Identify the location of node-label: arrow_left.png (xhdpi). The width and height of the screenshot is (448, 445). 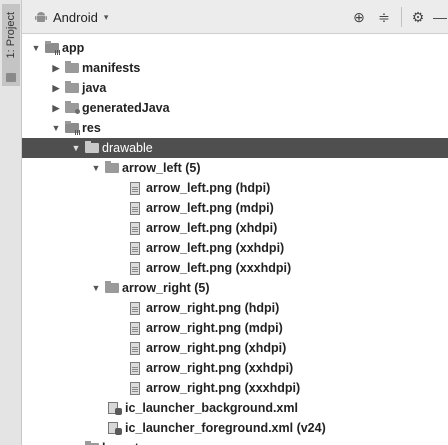
(212, 228).